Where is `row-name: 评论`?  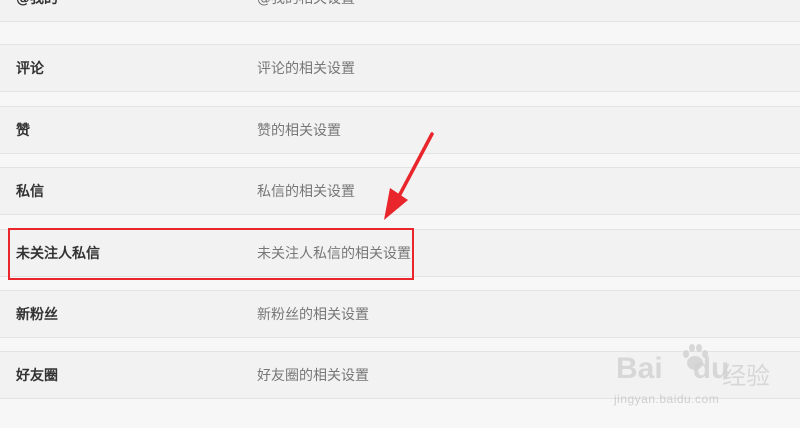 row-name: 评论 is located at coordinates (30, 69).